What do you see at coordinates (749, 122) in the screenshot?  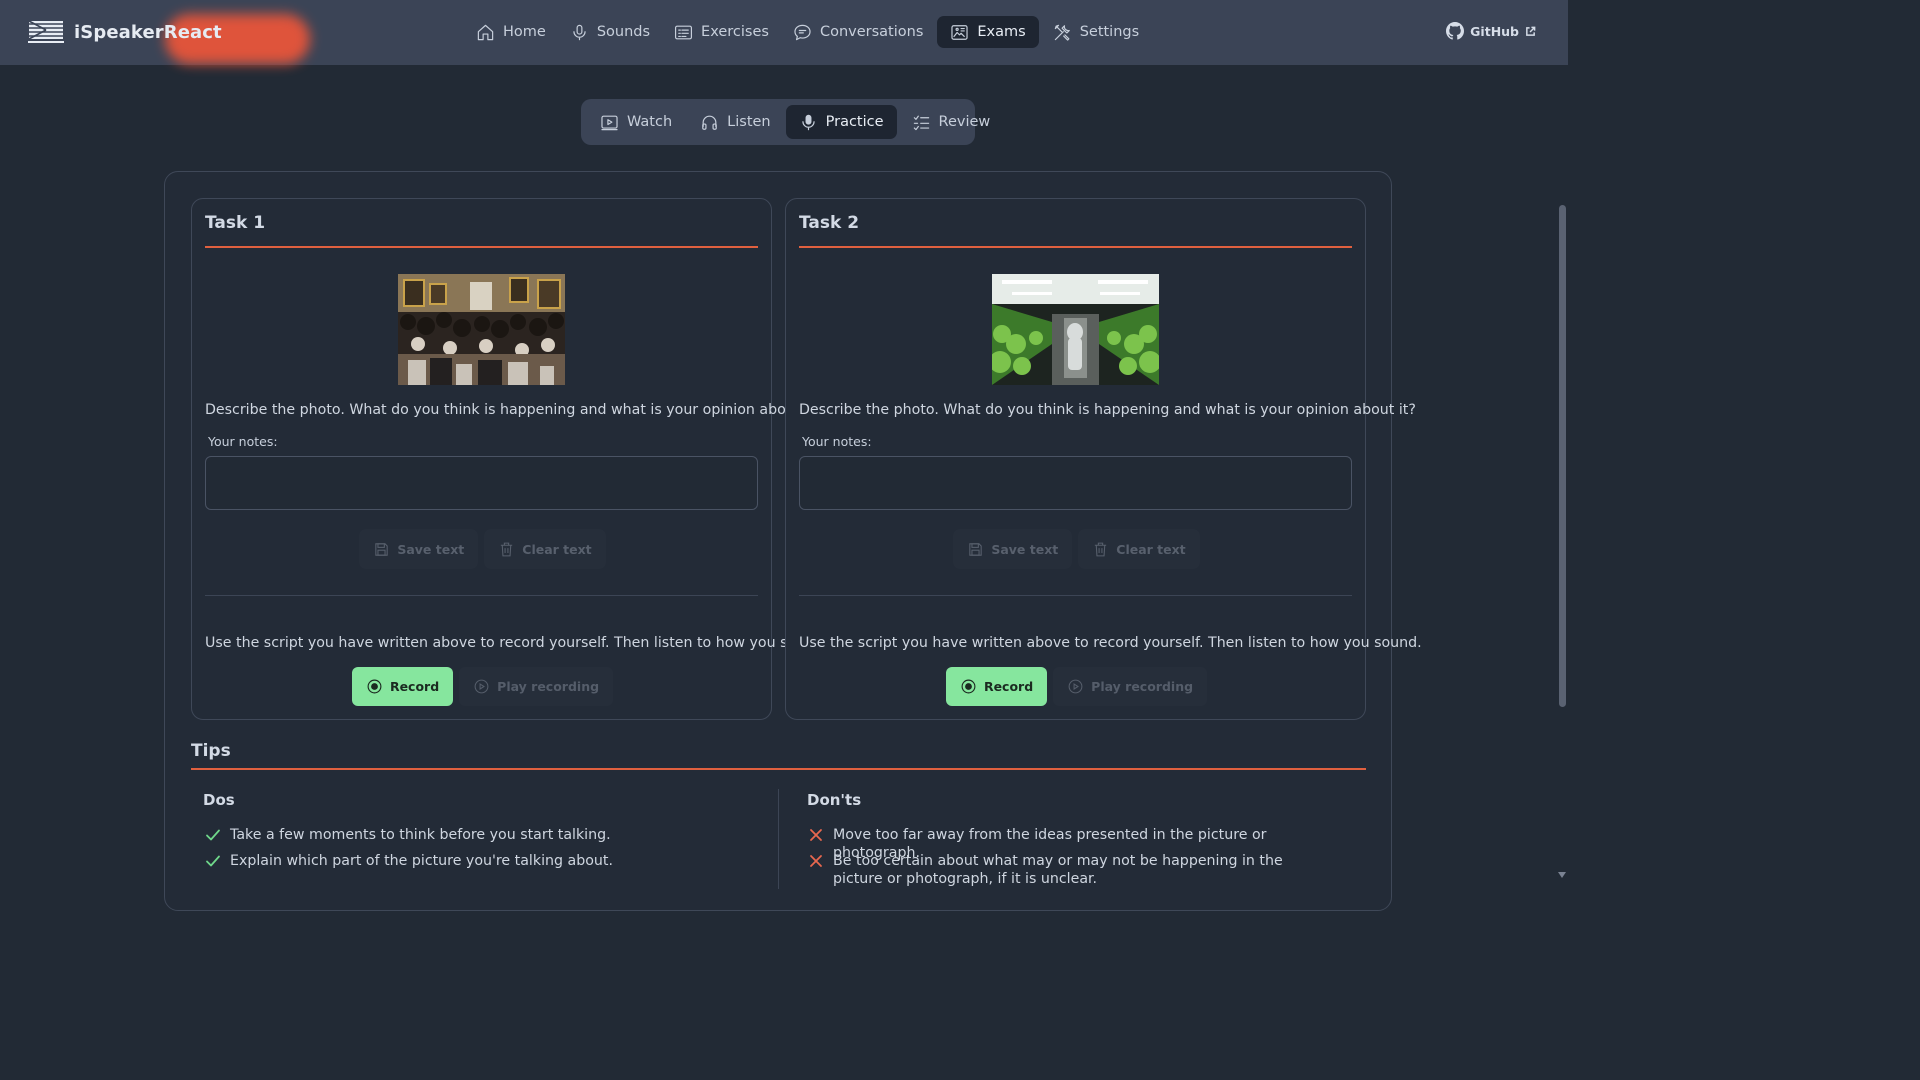 I see `tab-label: Listen` at bounding box center [749, 122].